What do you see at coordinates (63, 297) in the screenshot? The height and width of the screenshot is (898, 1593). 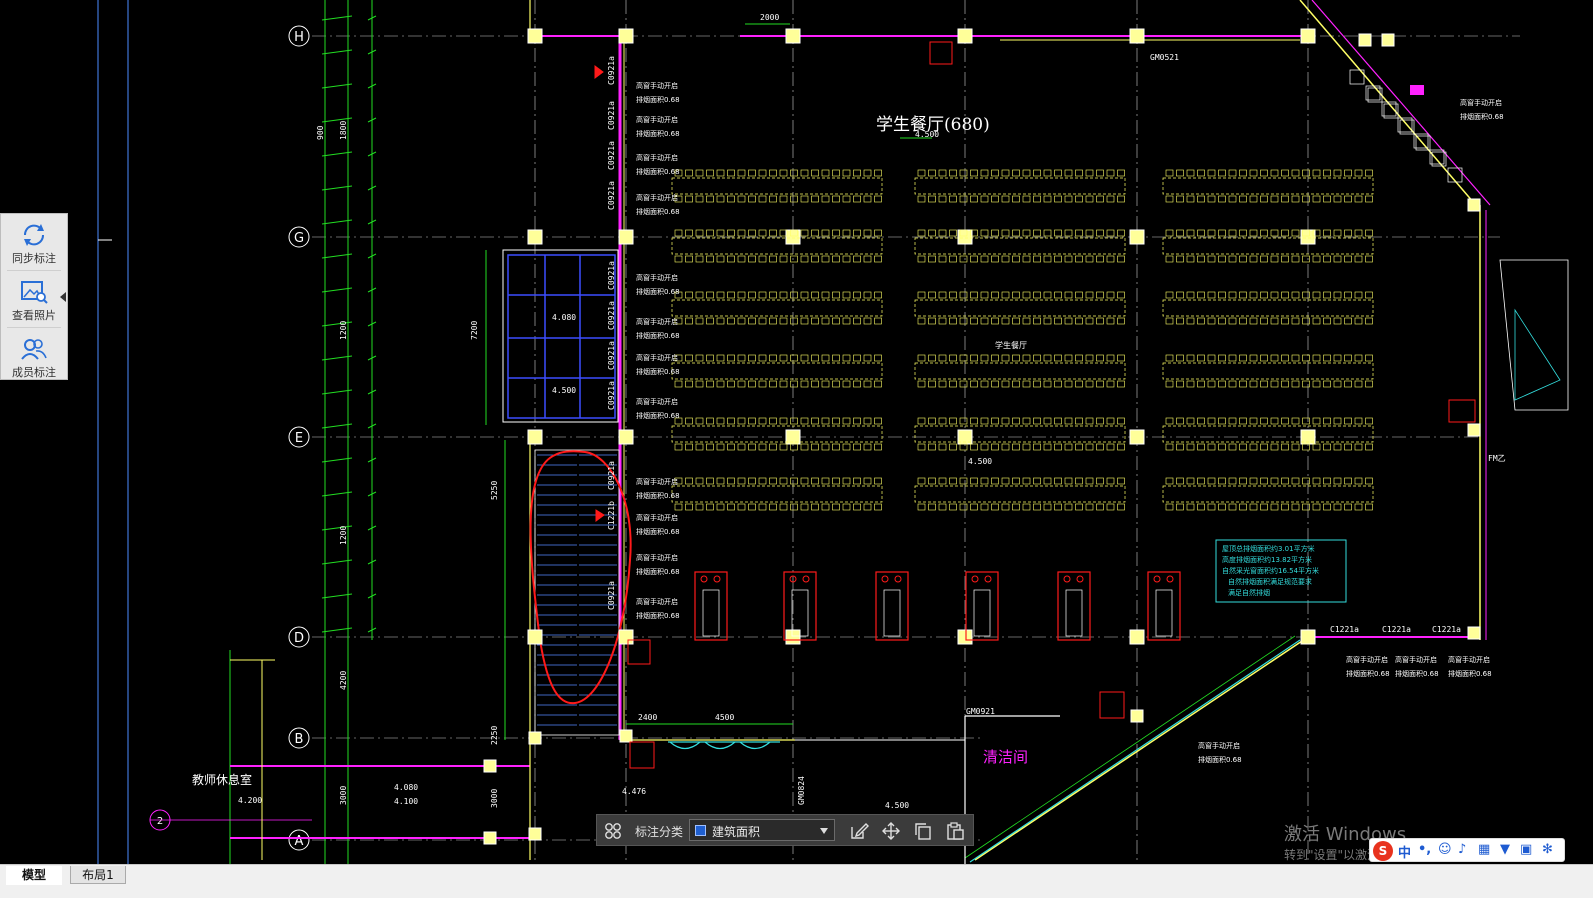 I see `collapse-panel-icon` at bounding box center [63, 297].